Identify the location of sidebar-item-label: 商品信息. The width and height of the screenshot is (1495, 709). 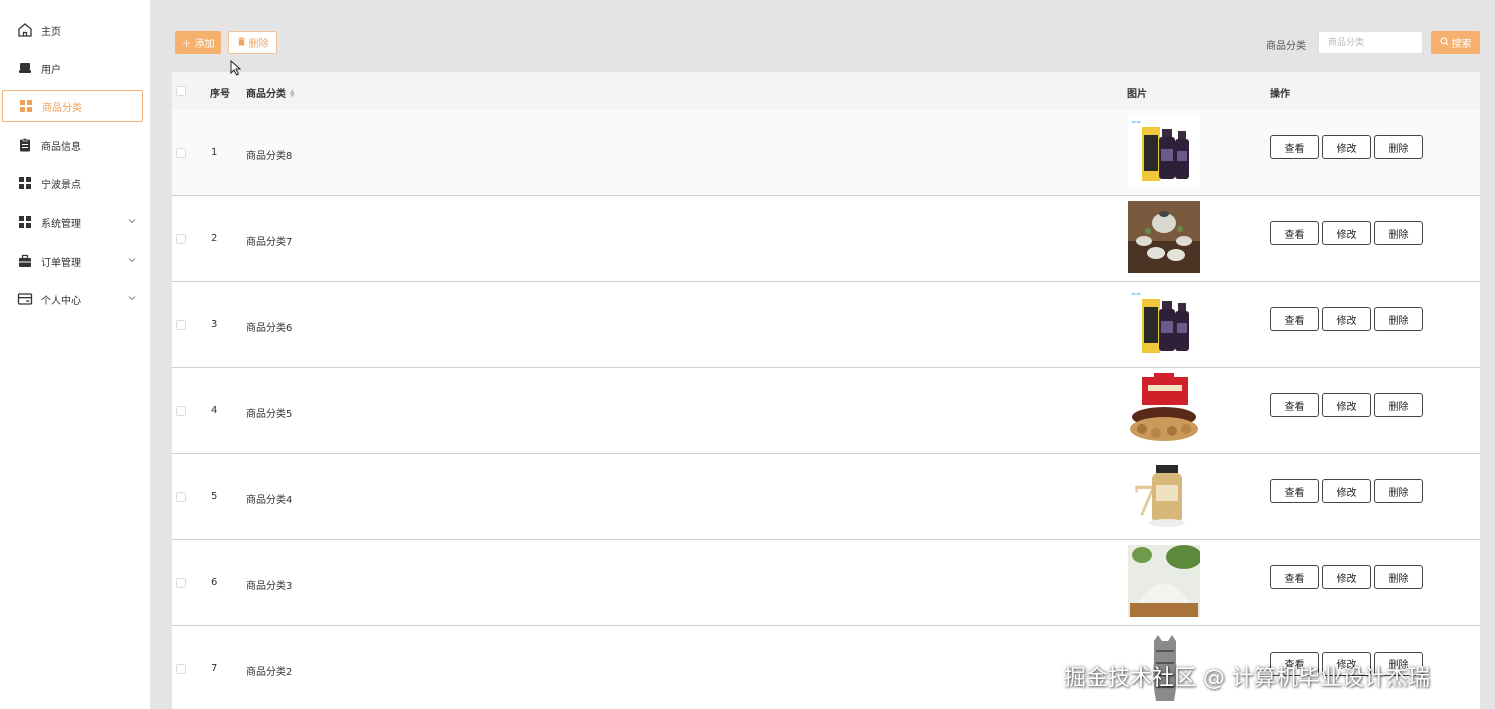
(61, 147).